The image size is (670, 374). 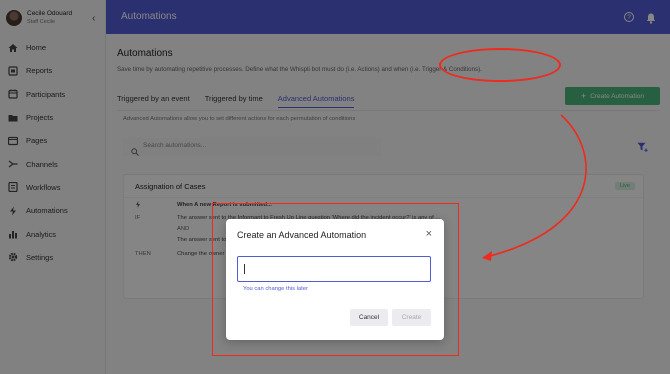 What do you see at coordinates (275, 289) in the screenshot?
I see `input-helper-text: You can change this later` at bounding box center [275, 289].